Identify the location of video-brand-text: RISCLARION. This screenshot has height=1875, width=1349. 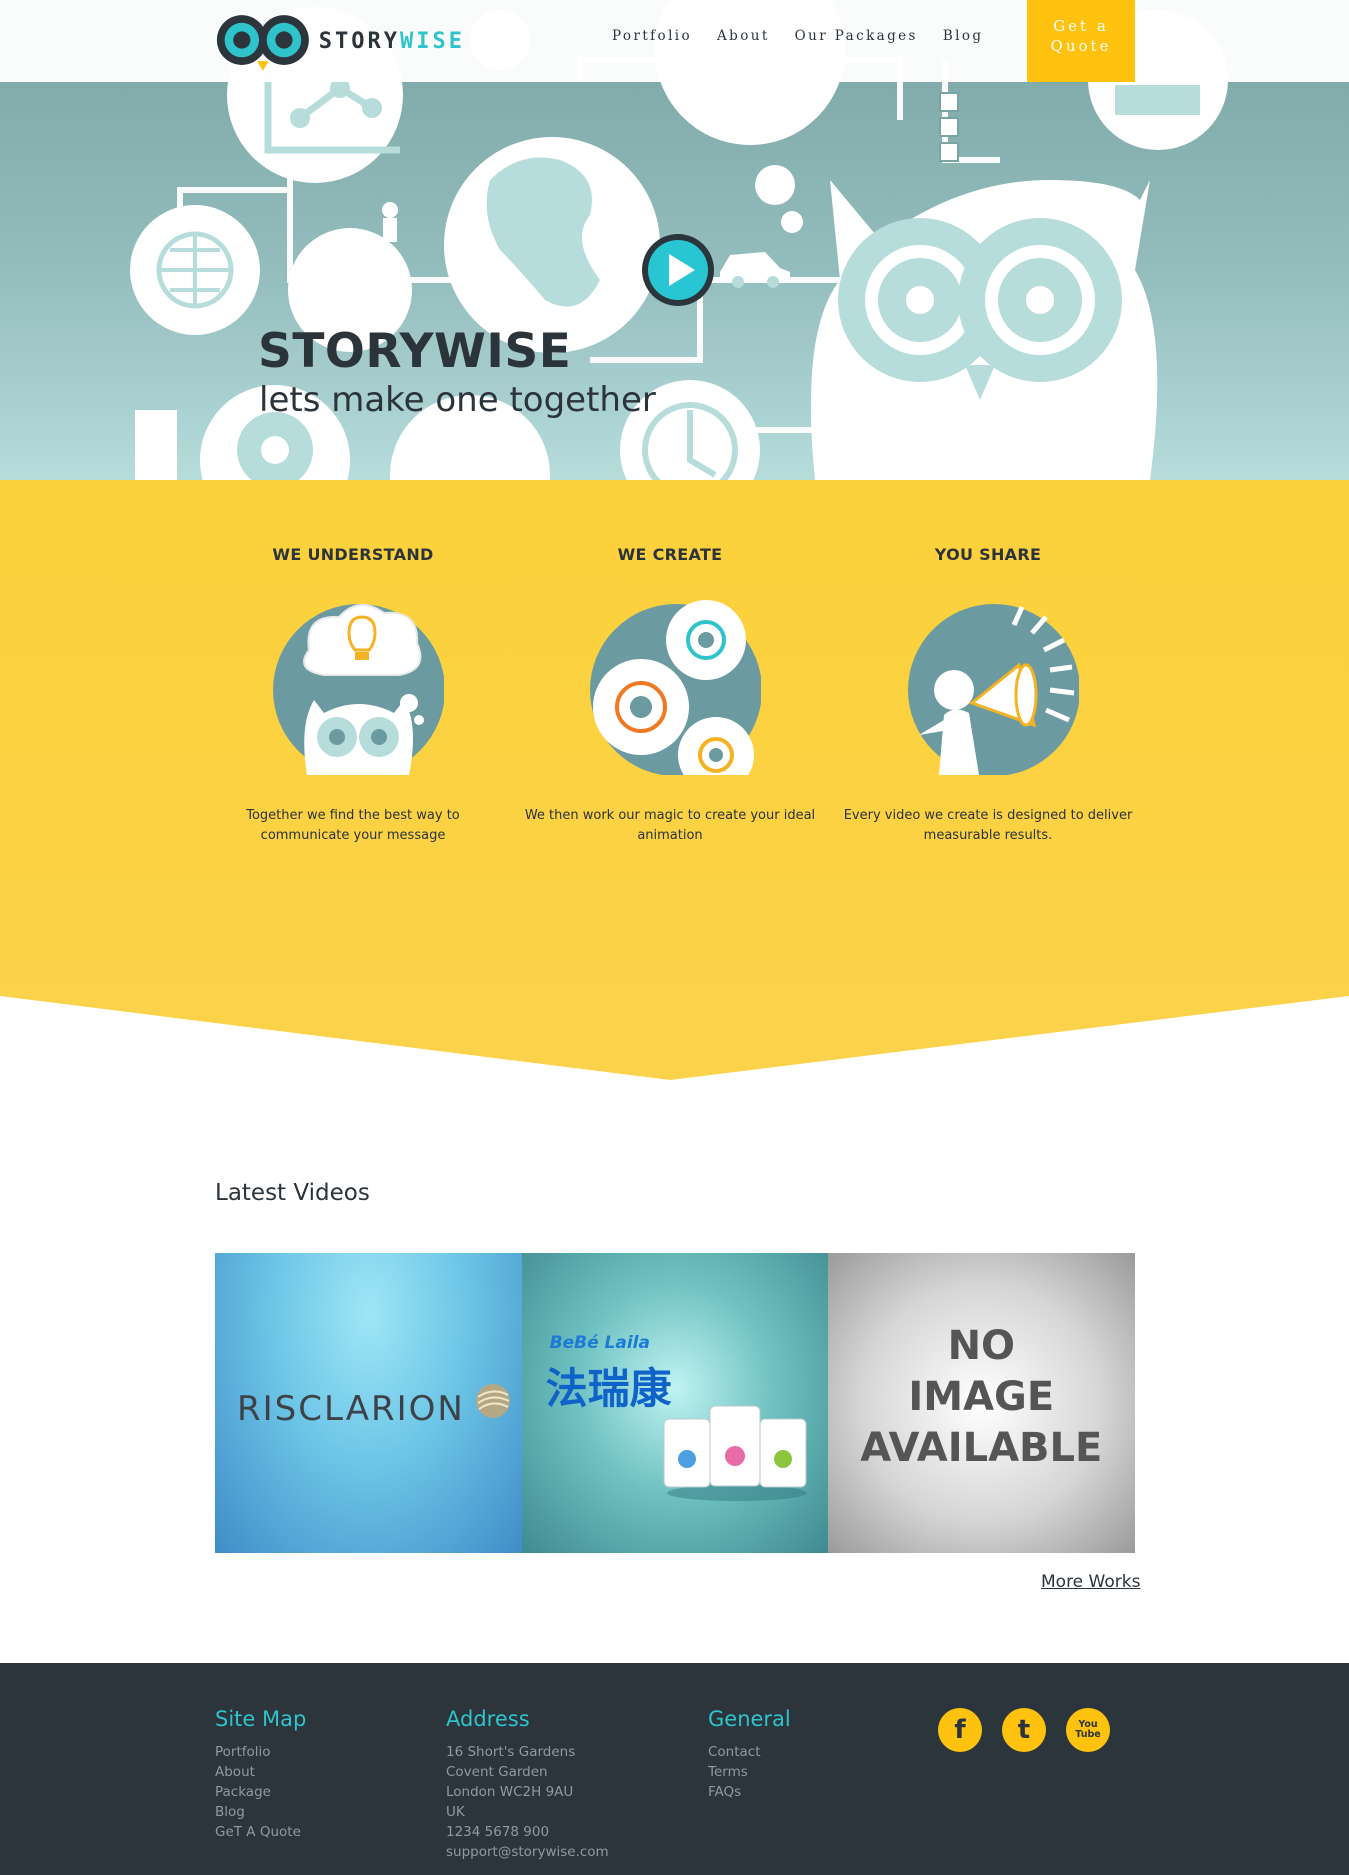
(351, 1409).